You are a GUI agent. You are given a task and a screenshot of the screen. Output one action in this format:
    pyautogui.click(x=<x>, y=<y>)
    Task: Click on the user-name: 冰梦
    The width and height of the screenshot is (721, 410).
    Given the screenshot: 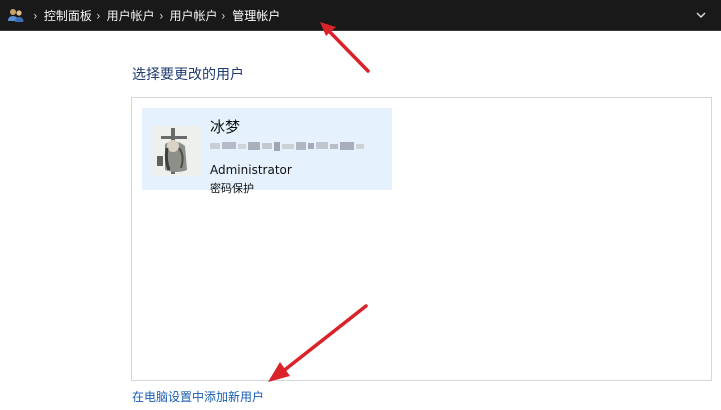 What is the action you would take?
    pyautogui.click(x=225, y=127)
    